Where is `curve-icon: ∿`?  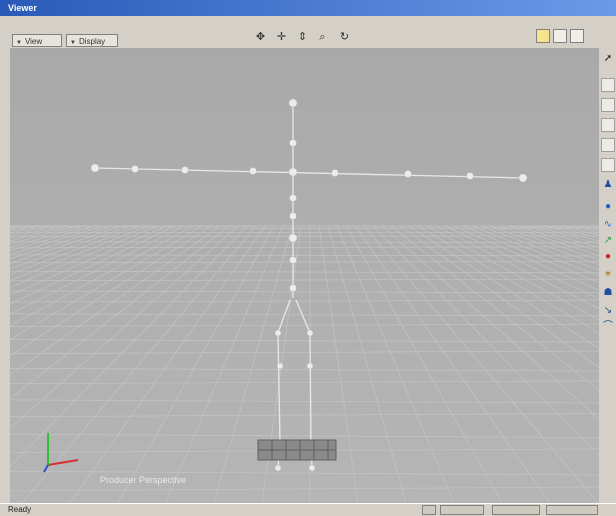
curve-icon: ∿ is located at coordinates (608, 225).